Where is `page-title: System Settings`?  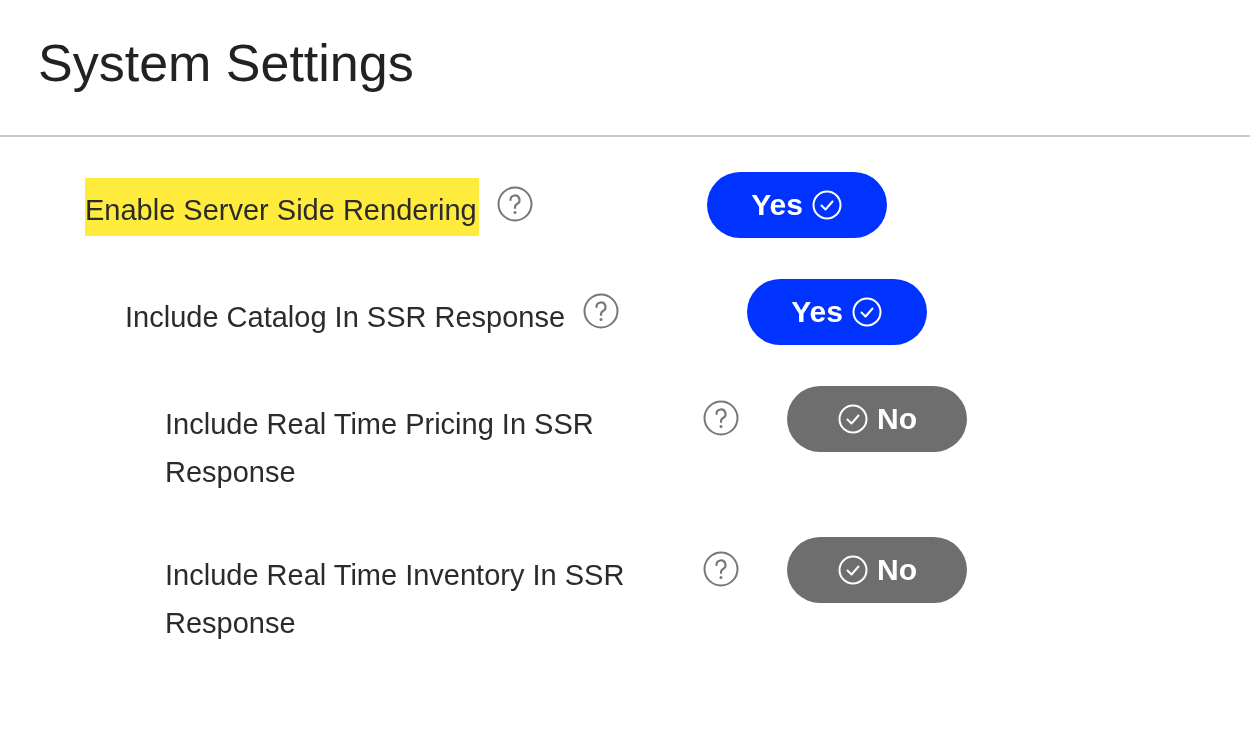 page-title: System Settings is located at coordinates (226, 63).